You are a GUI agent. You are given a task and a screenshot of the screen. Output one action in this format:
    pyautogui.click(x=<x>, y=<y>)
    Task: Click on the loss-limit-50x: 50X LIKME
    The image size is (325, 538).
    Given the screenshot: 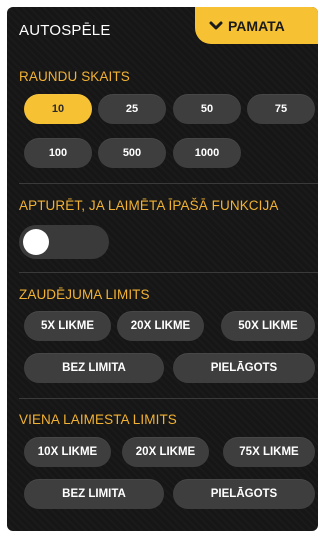 What is the action you would take?
    pyautogui.click(x=268, y=326)
    